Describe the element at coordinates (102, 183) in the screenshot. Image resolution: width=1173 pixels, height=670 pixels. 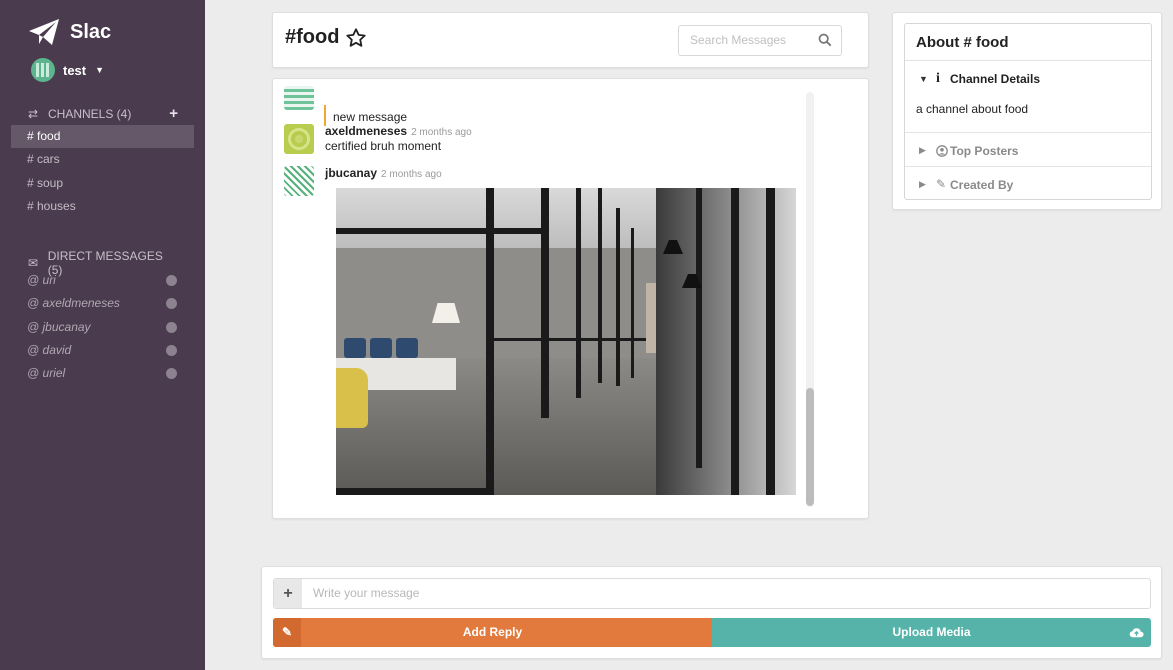
I see `sidebar-item-soup: # soup` at that location.